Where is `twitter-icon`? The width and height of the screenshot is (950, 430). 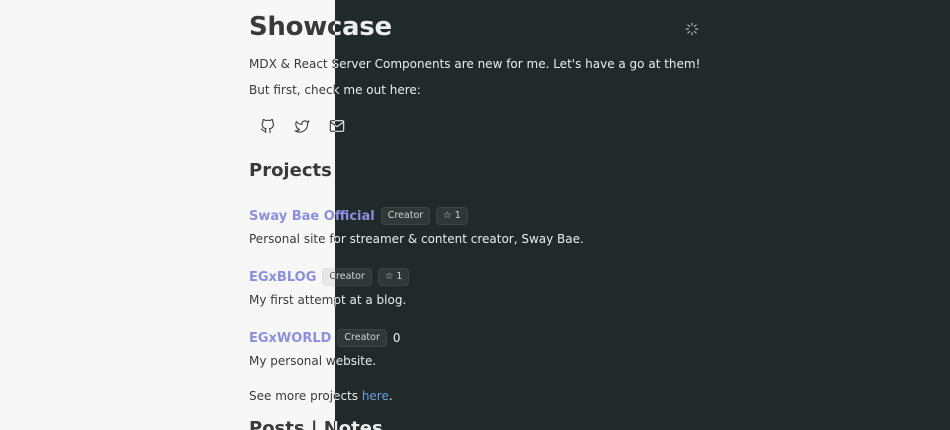
twitter-icon is located at coordinates (302, 126).